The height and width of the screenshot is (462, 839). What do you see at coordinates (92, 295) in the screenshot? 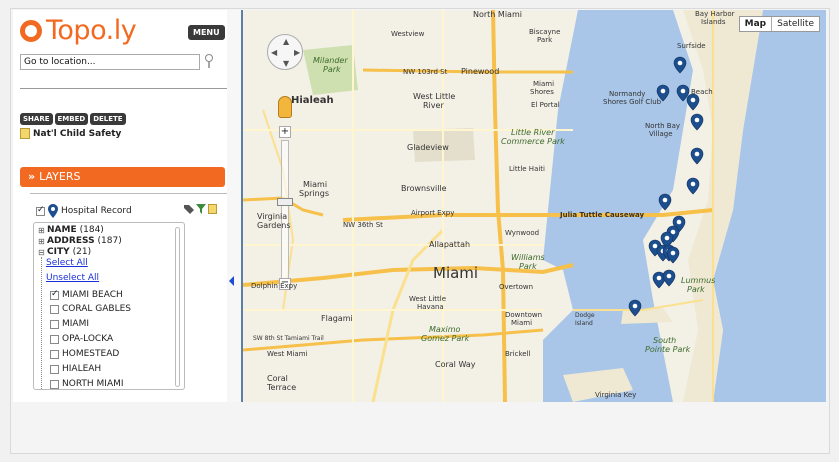
I see `city-label: MIAMI BEACH` at bounding box center [92, 295].